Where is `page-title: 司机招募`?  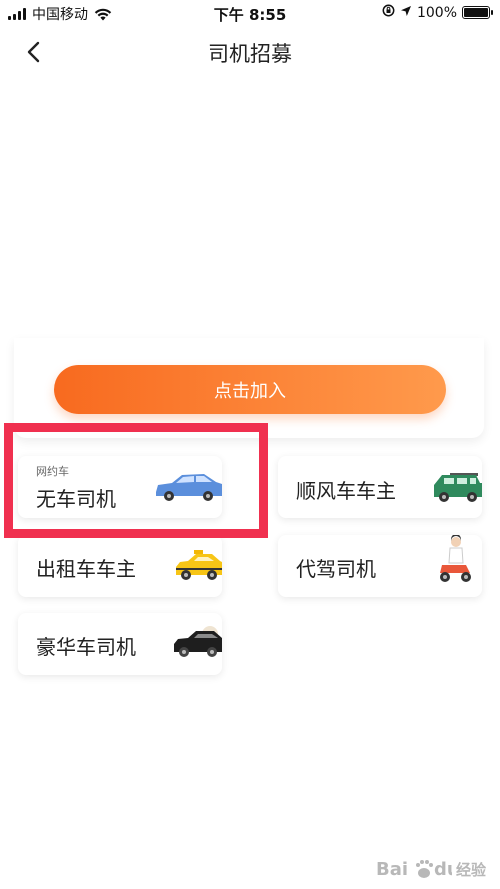
page-title: 司机招募 is located at coordinates (250, 54).